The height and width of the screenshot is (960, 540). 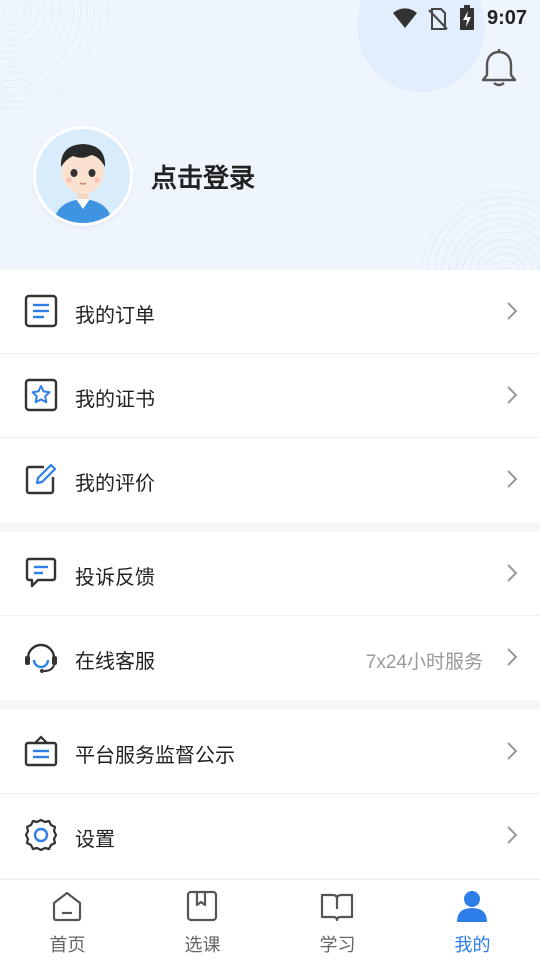 What do you see at coordinates (115, 484) in the screenshot?
I see `menu-item-label: 我的评价` at bounding box center [115, 484].